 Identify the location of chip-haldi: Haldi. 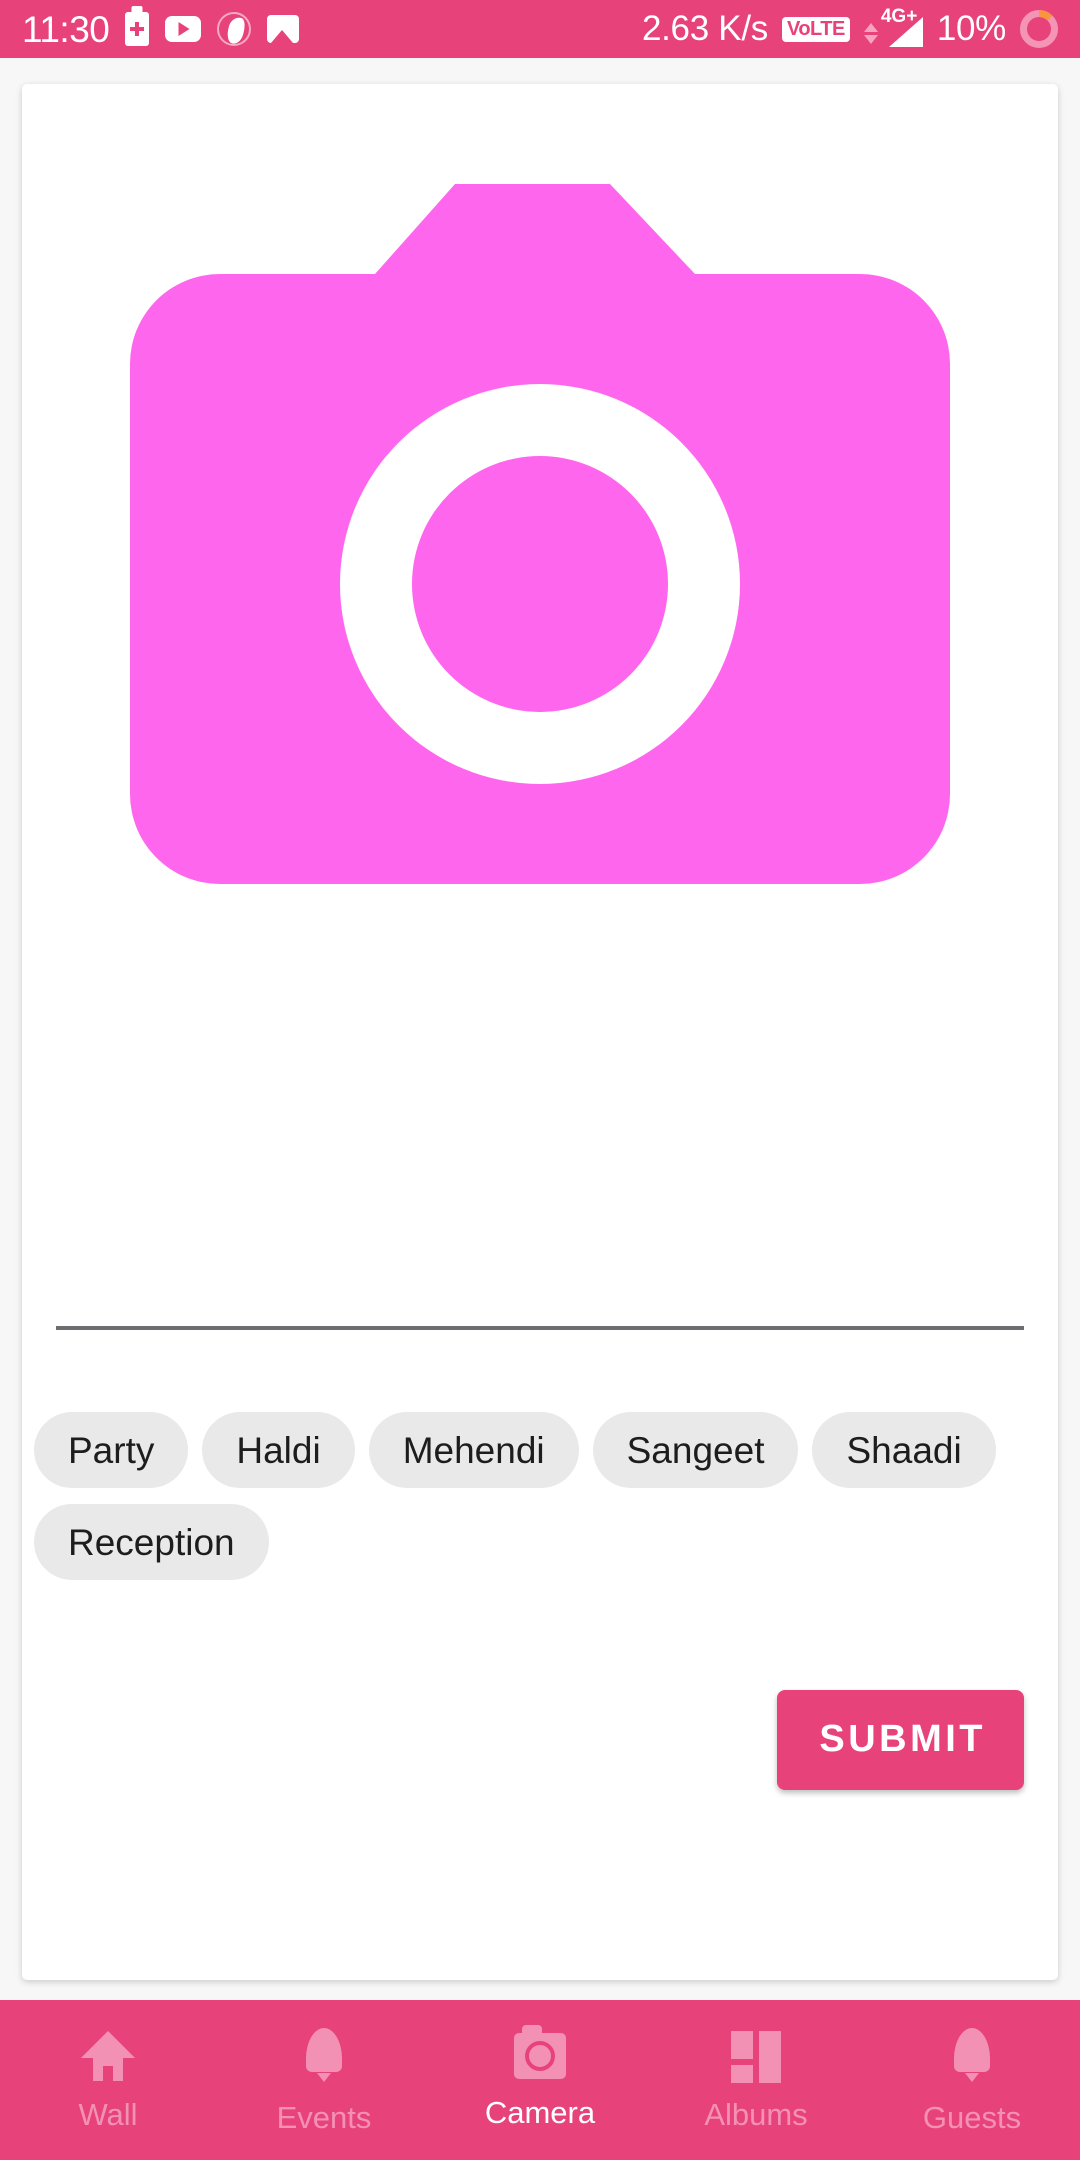
(278, 1450).